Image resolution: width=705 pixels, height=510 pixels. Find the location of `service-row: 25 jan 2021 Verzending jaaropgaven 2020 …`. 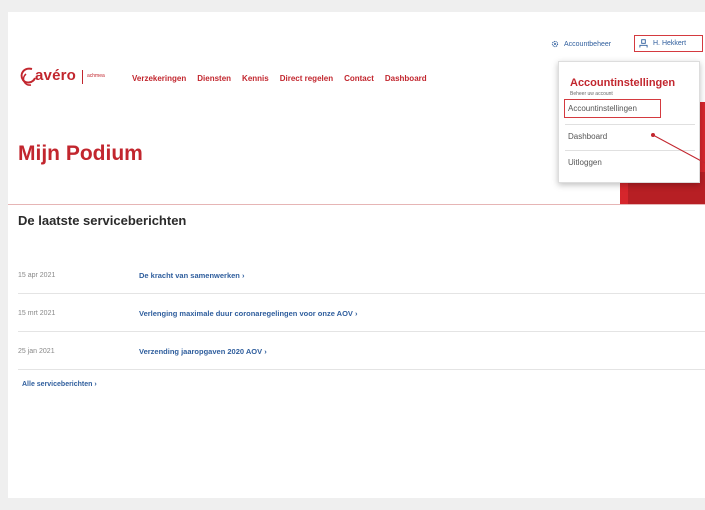

service-row: 25 jan 2021 Verzending jaaropgaven 2020 … is located at coordinates (361, 366).